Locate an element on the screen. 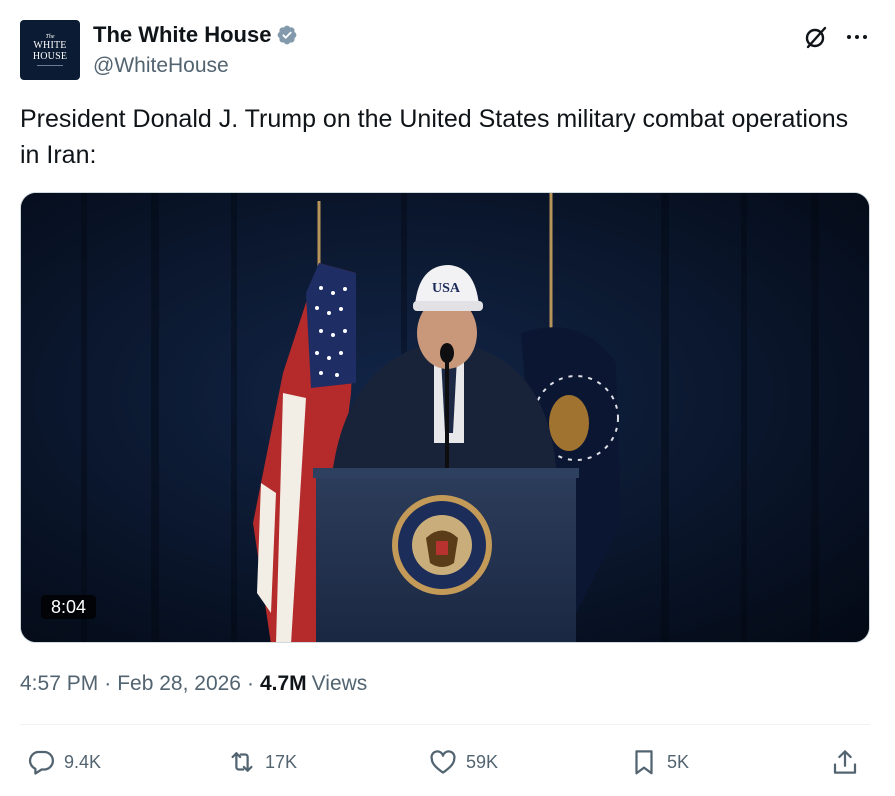  like-count: 59K is located at coordinates (482, 761).